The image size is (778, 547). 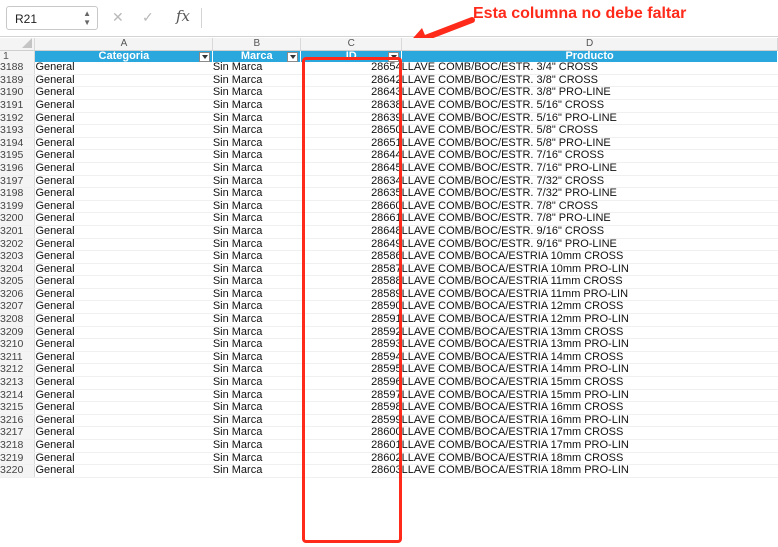 What do you see at coordinates (148, 17) in the screenshot?
I see `confirm-icon: ✓` at bounding box center [148, 17].